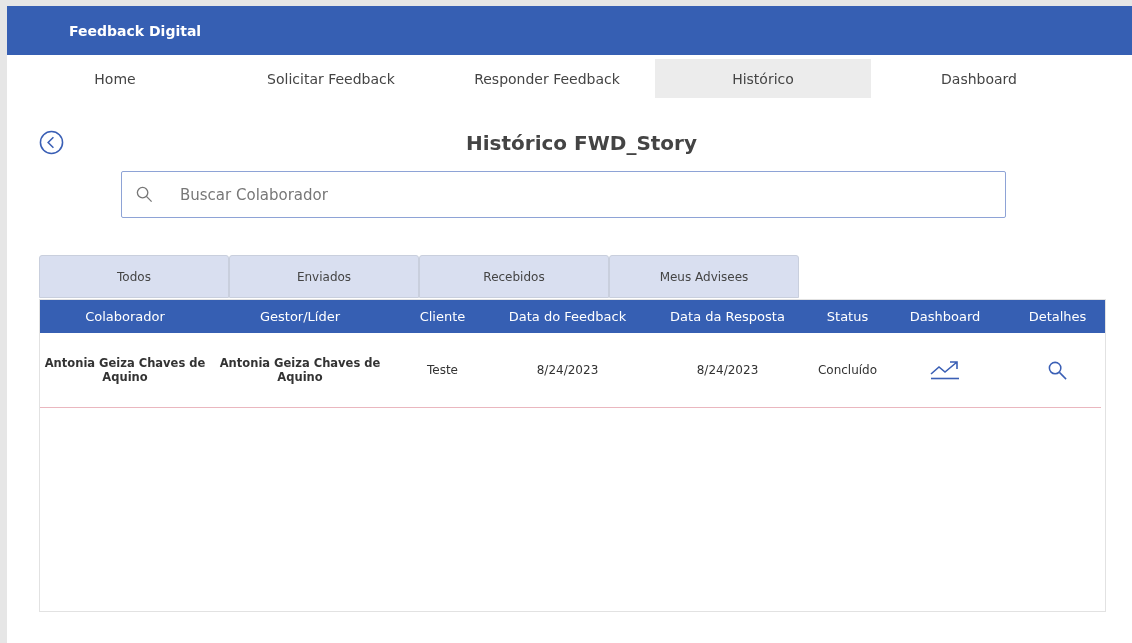 This screenshot has height=643, width=1132. I want to click on filter-tab: Recebidos, so click(514, 276).